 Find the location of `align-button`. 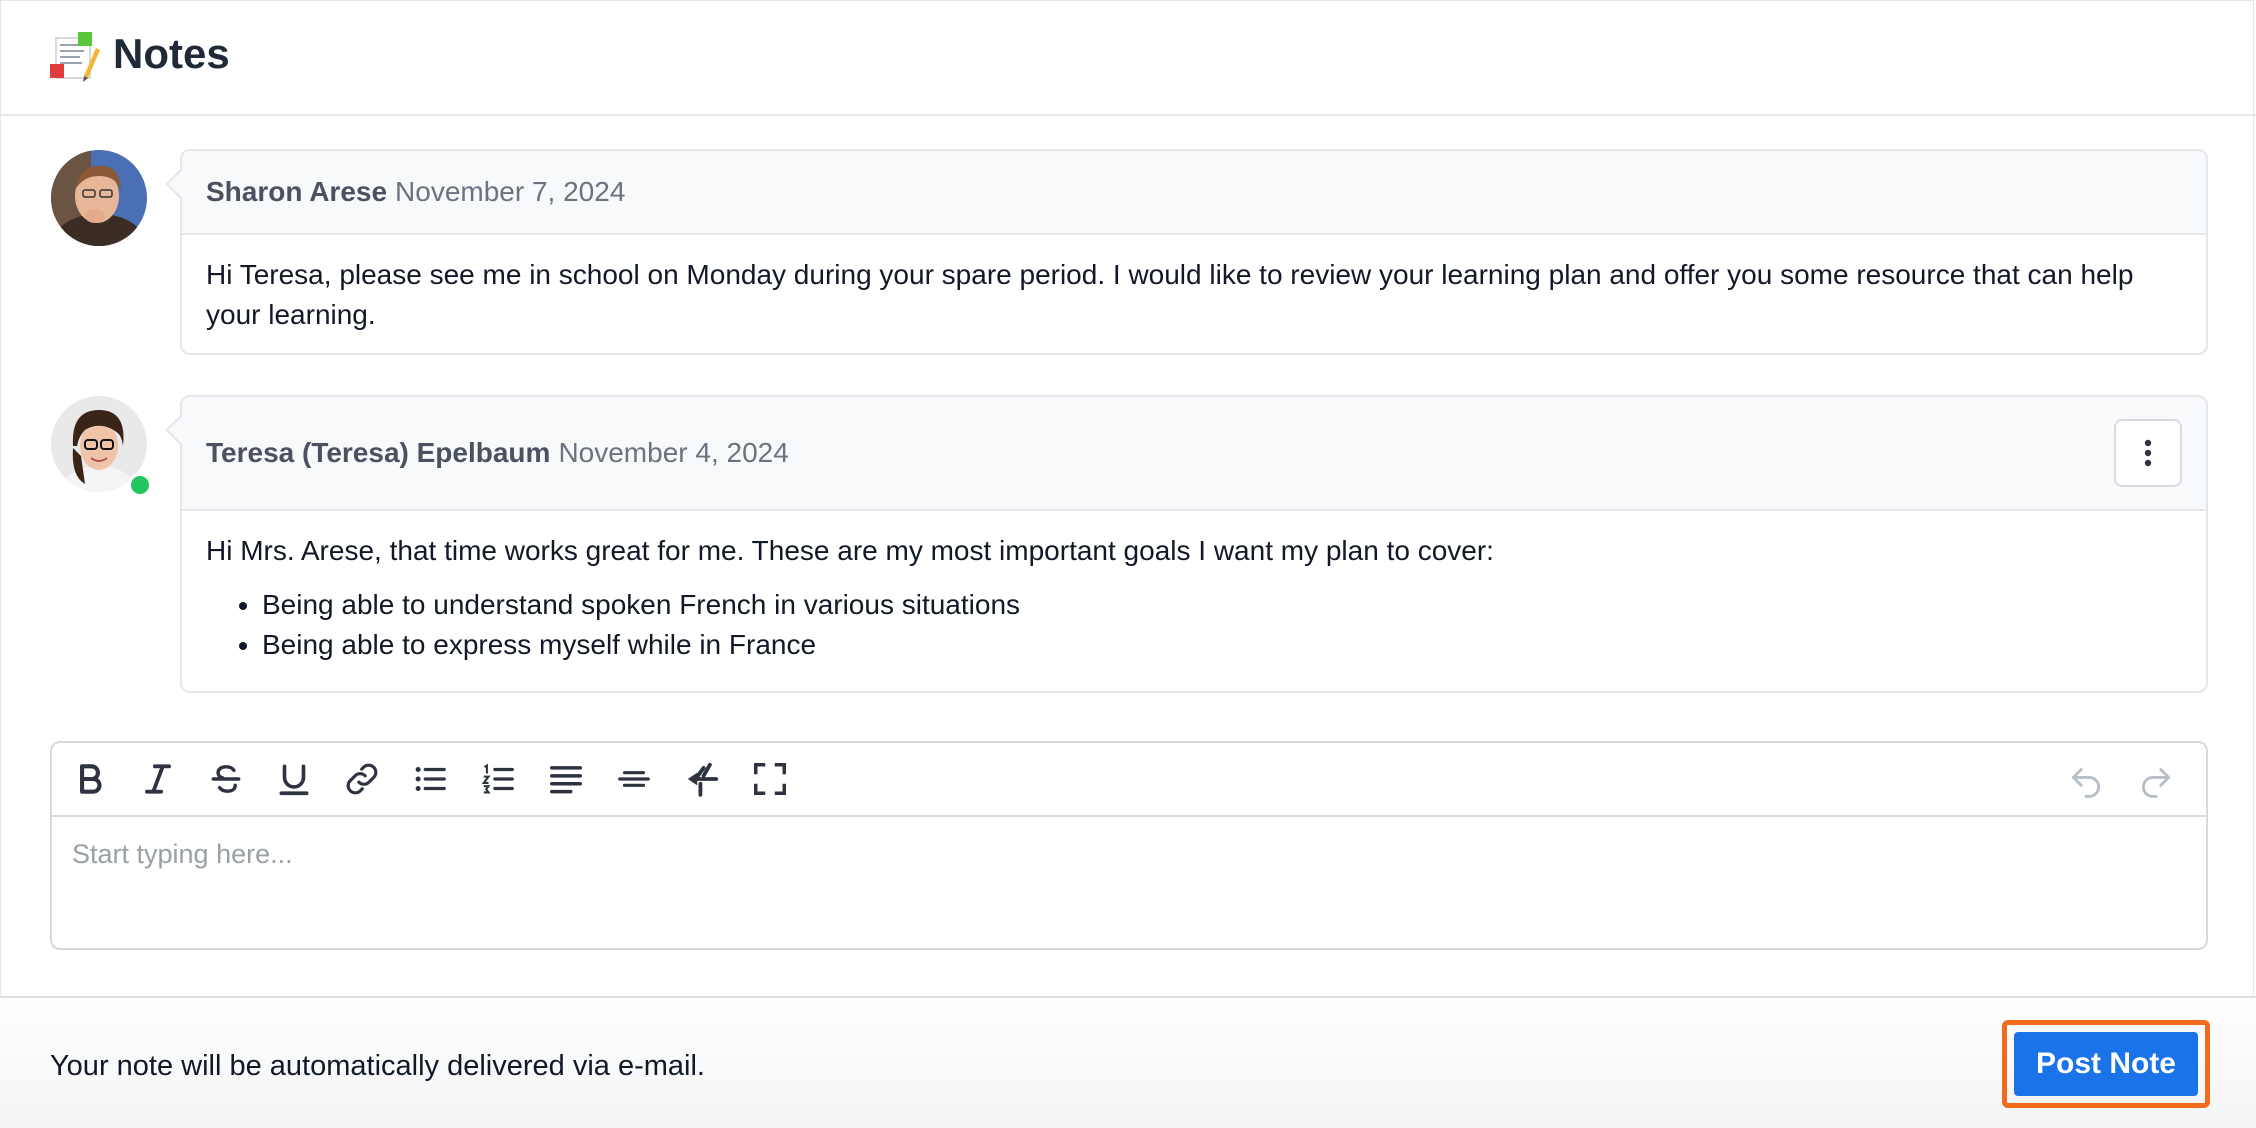

align-button is located at coordinates (566, 779).